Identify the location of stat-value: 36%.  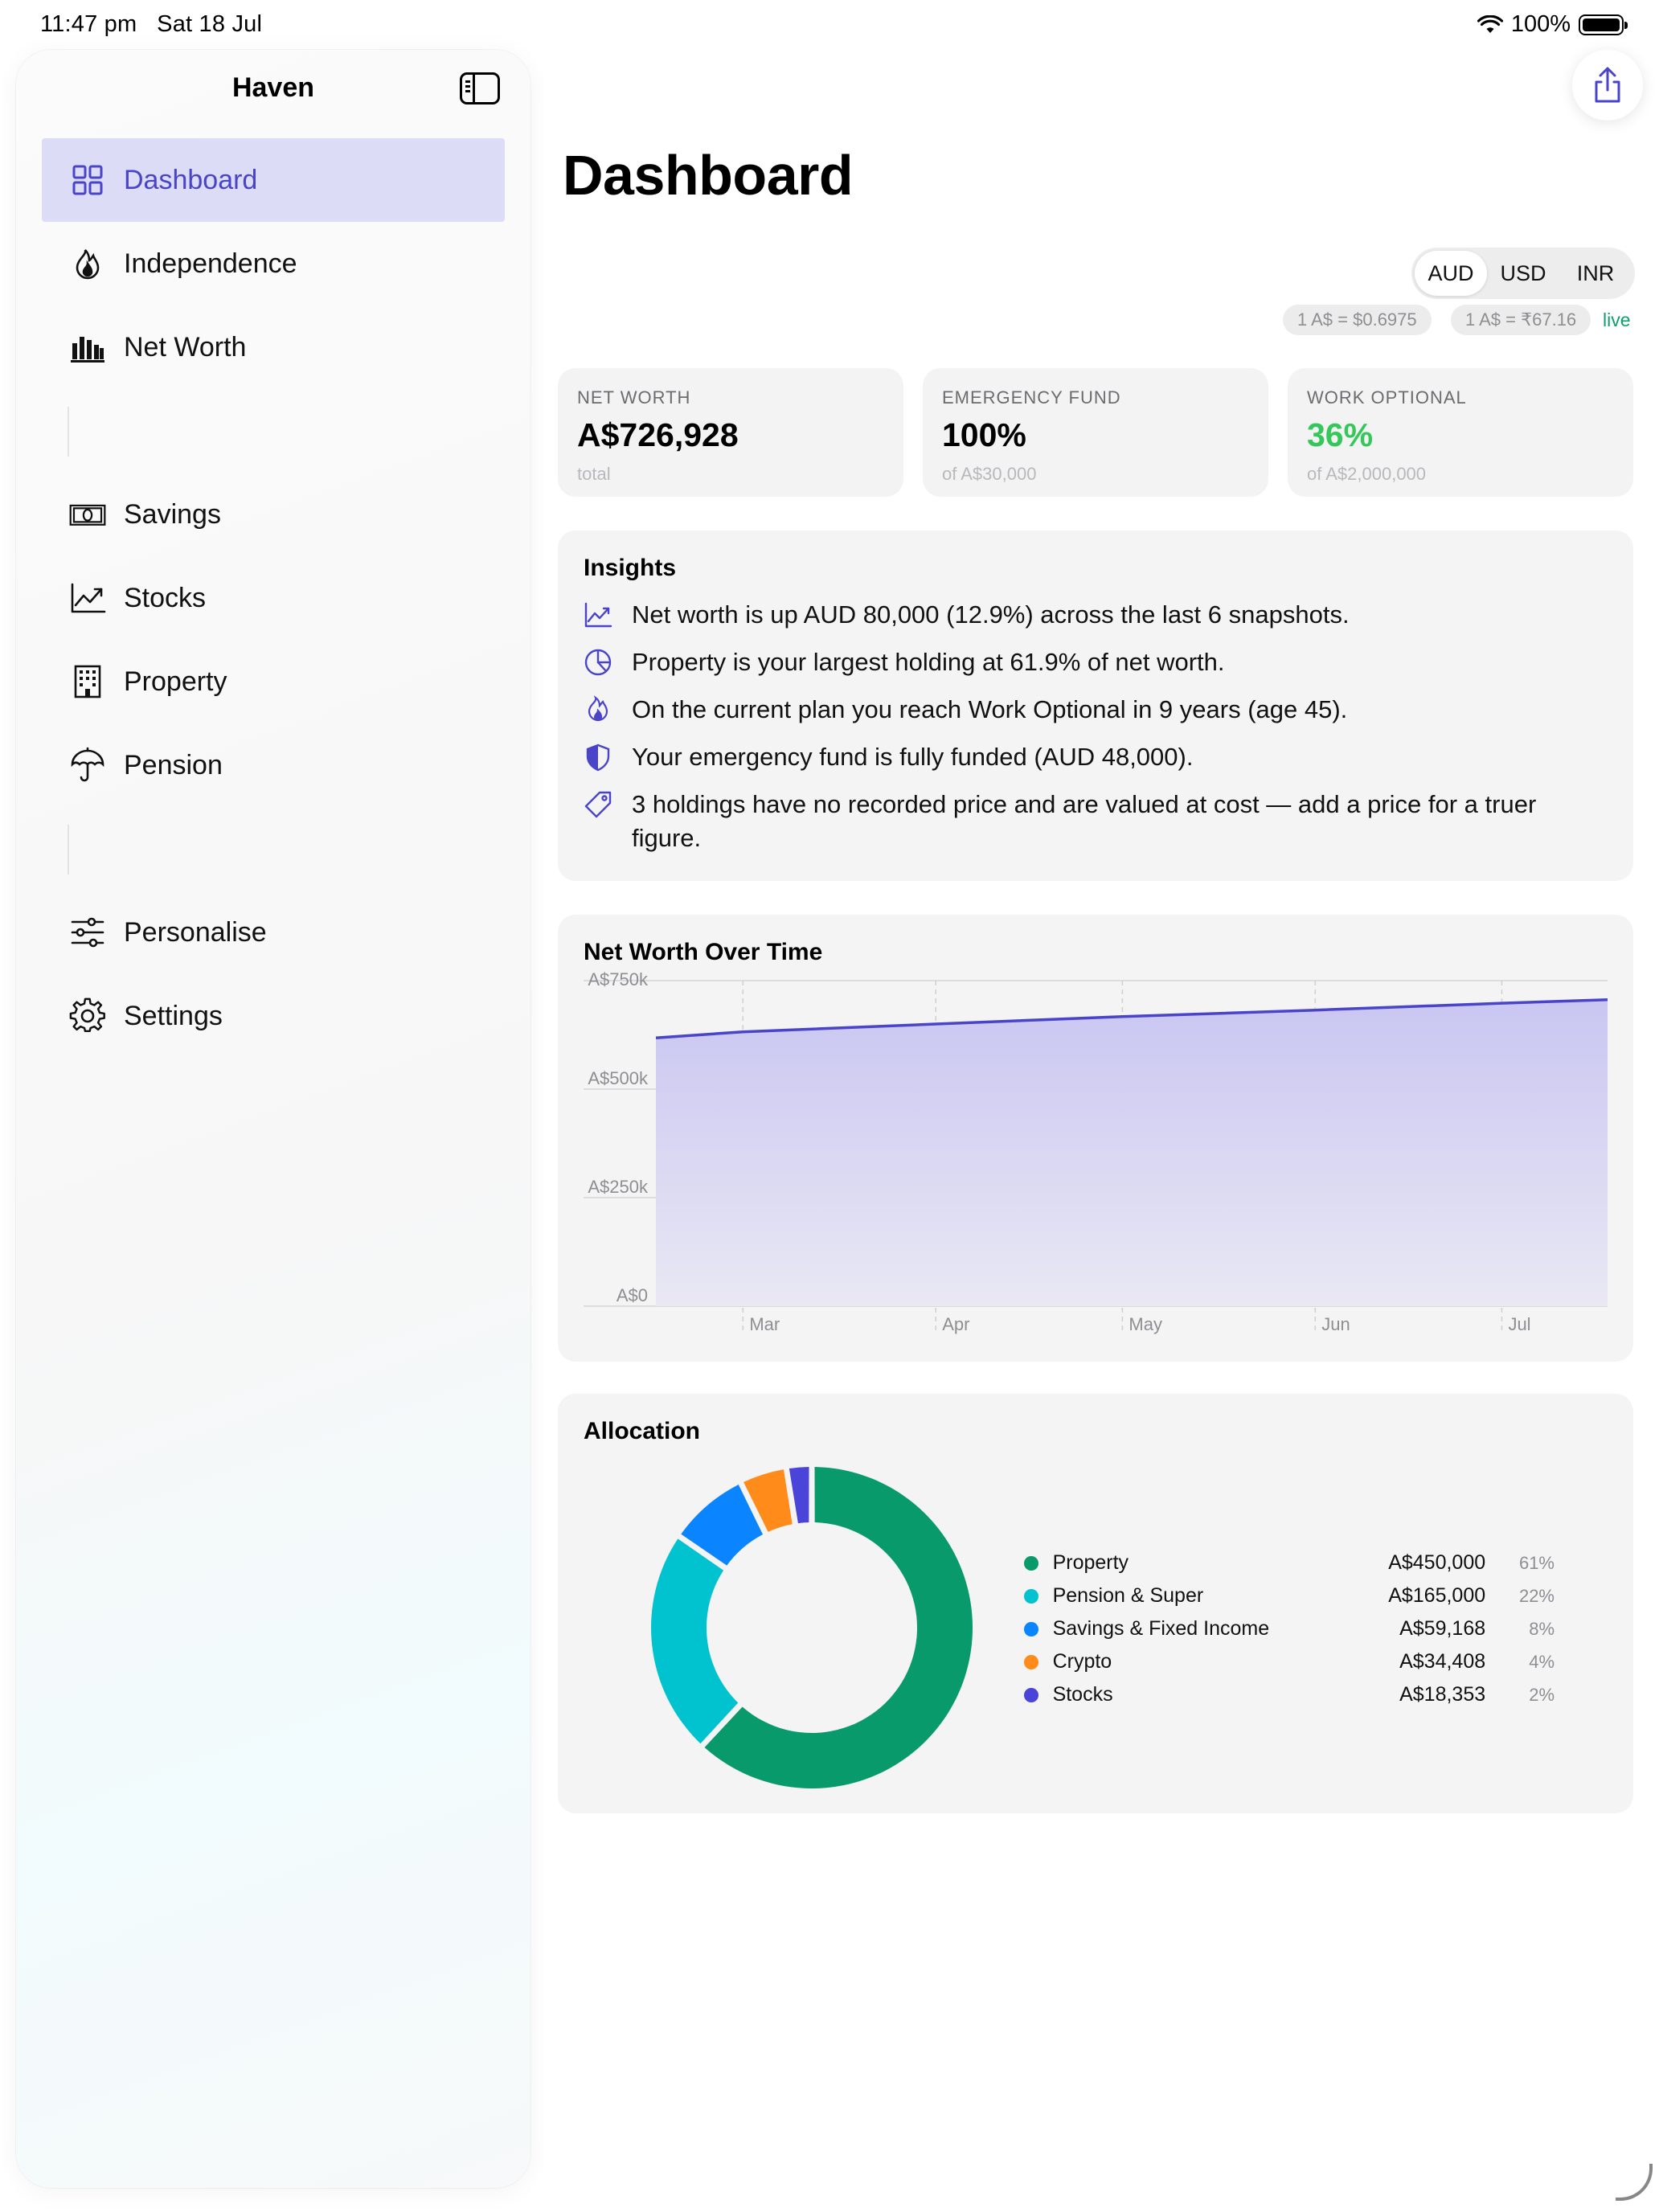
(1340, 434).